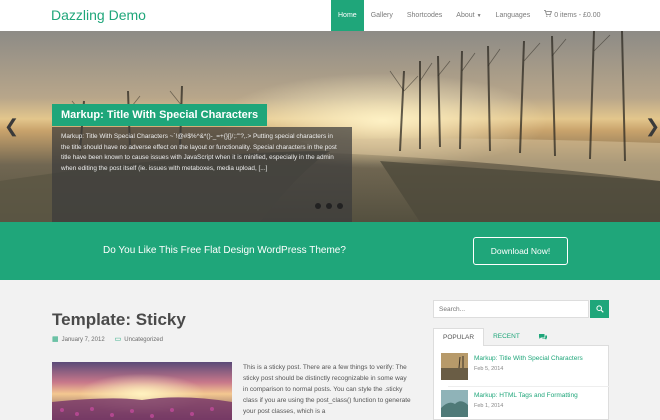 The height and width of the screenshot is (420, 660). I want to click on nav-item-label: Gallery, so click(381, 15).